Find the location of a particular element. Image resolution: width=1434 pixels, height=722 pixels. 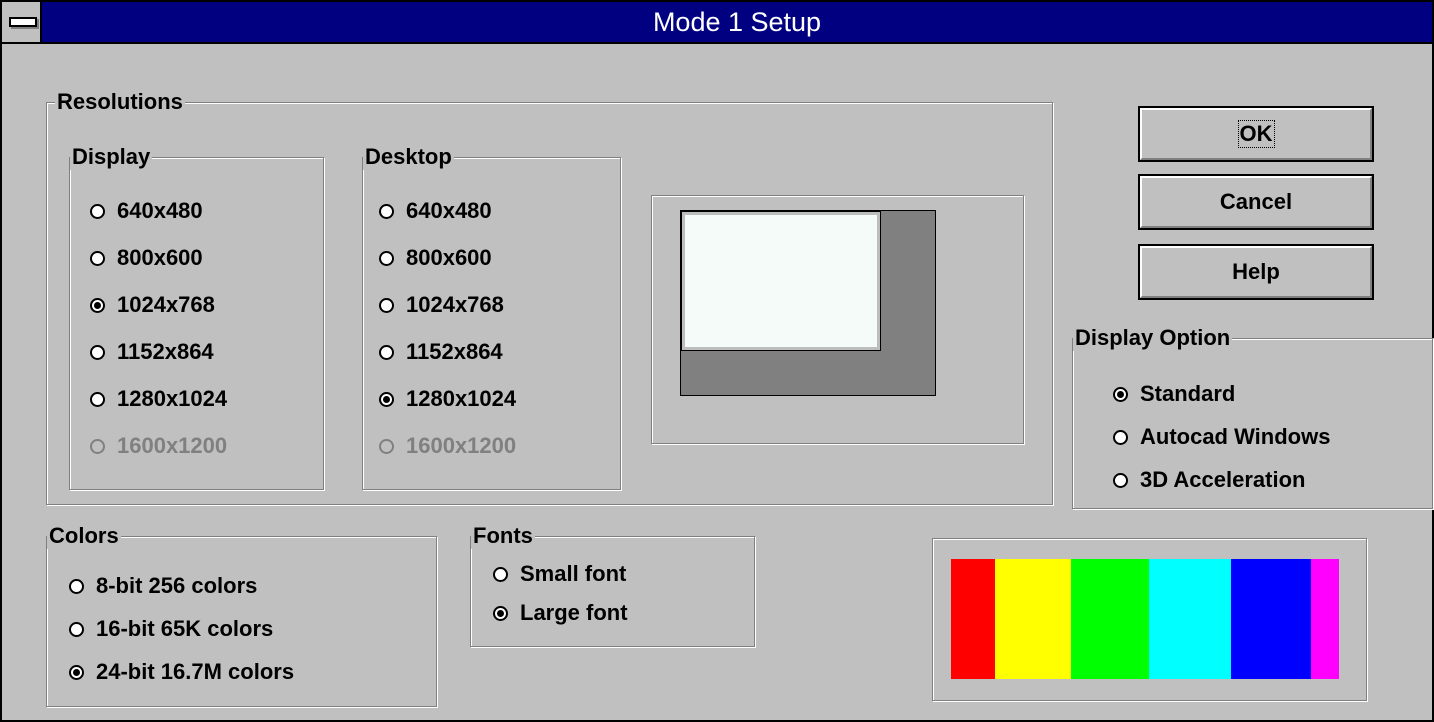

resolutions-label: Resolutions is located at coordinates (120, 102).